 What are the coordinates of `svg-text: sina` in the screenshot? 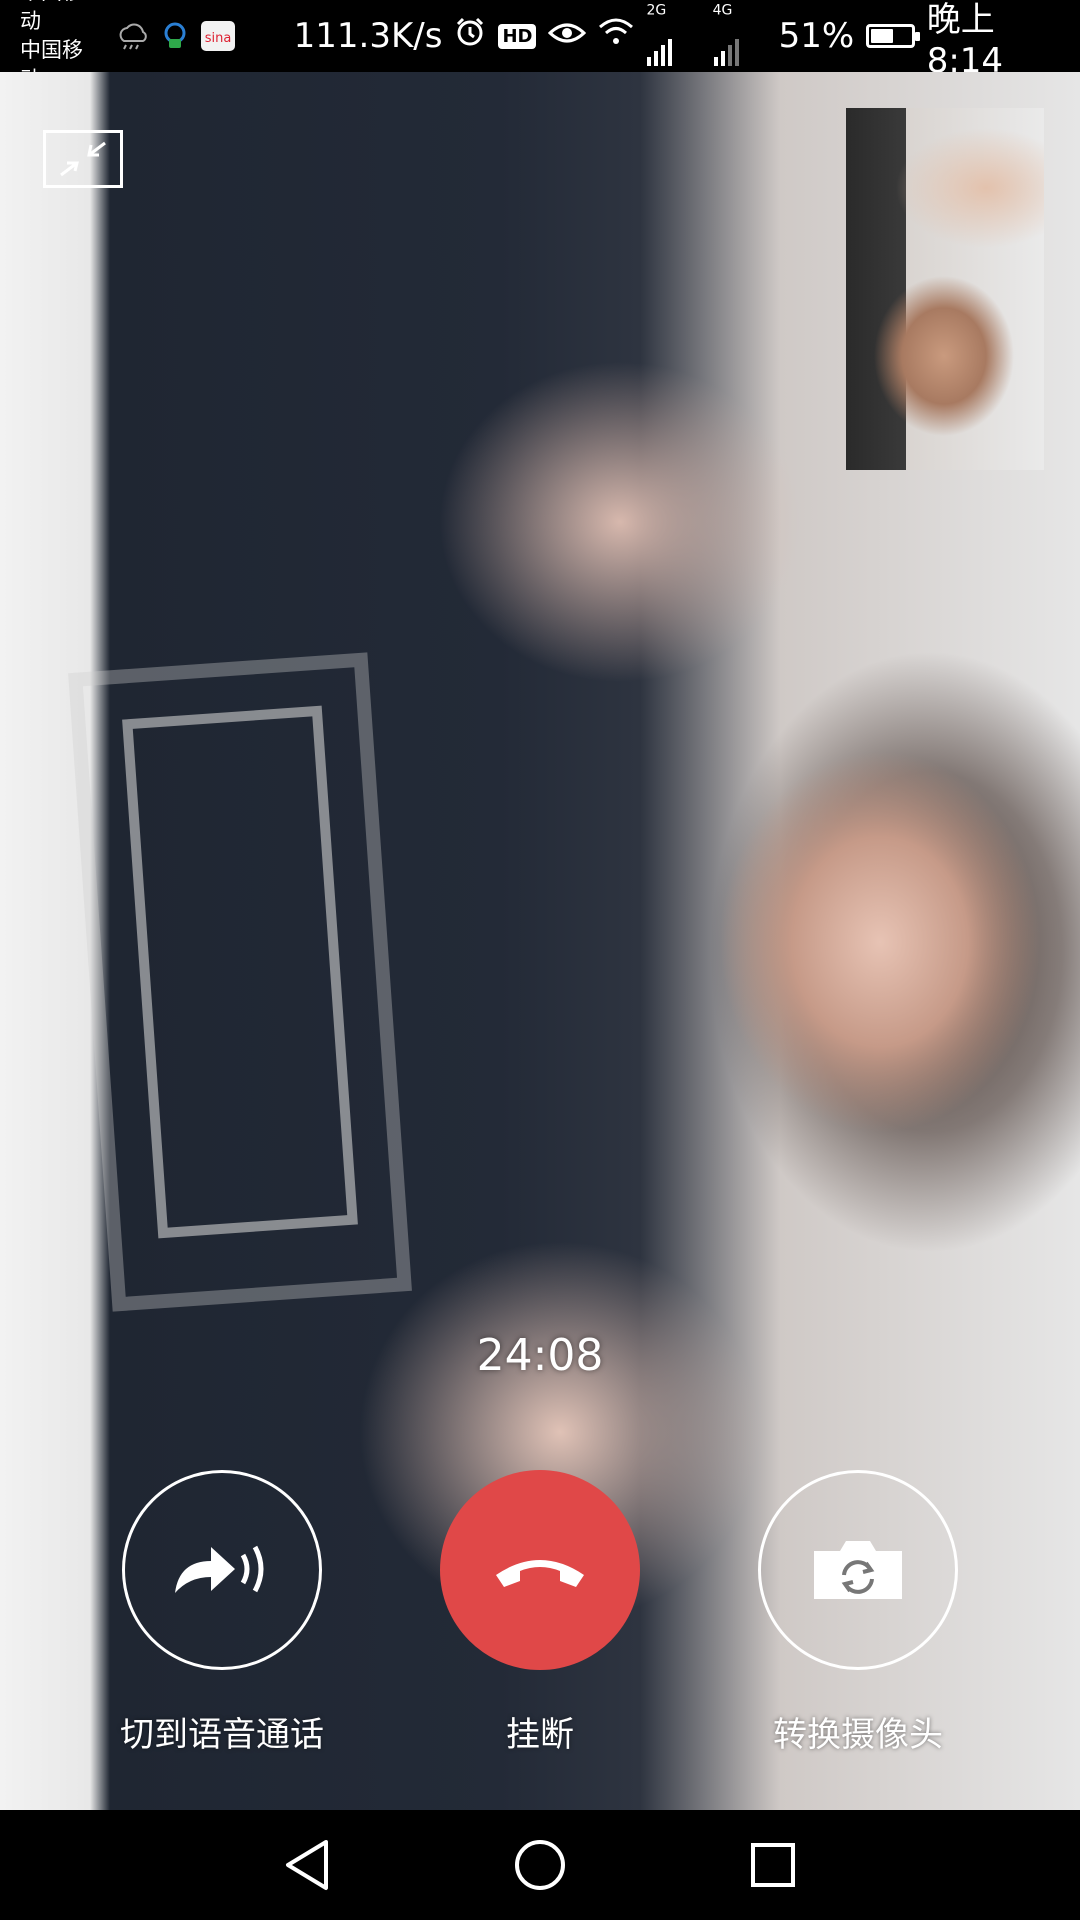 It's located at (217, 38).